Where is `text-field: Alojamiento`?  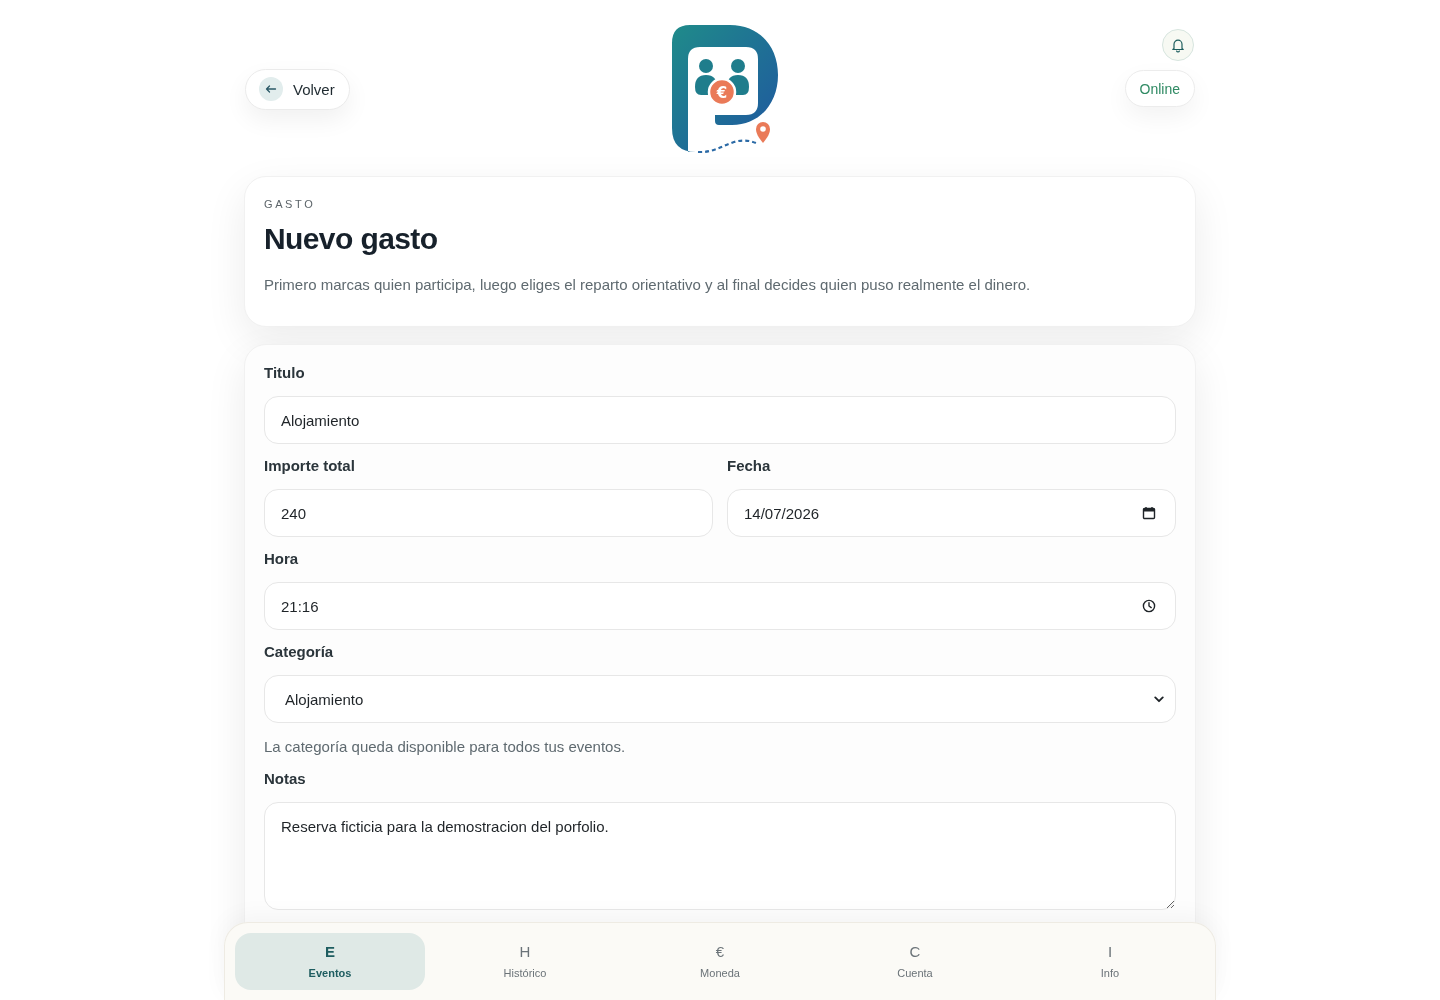 text-field: Alojamiento is located at coordinates (720, 420).